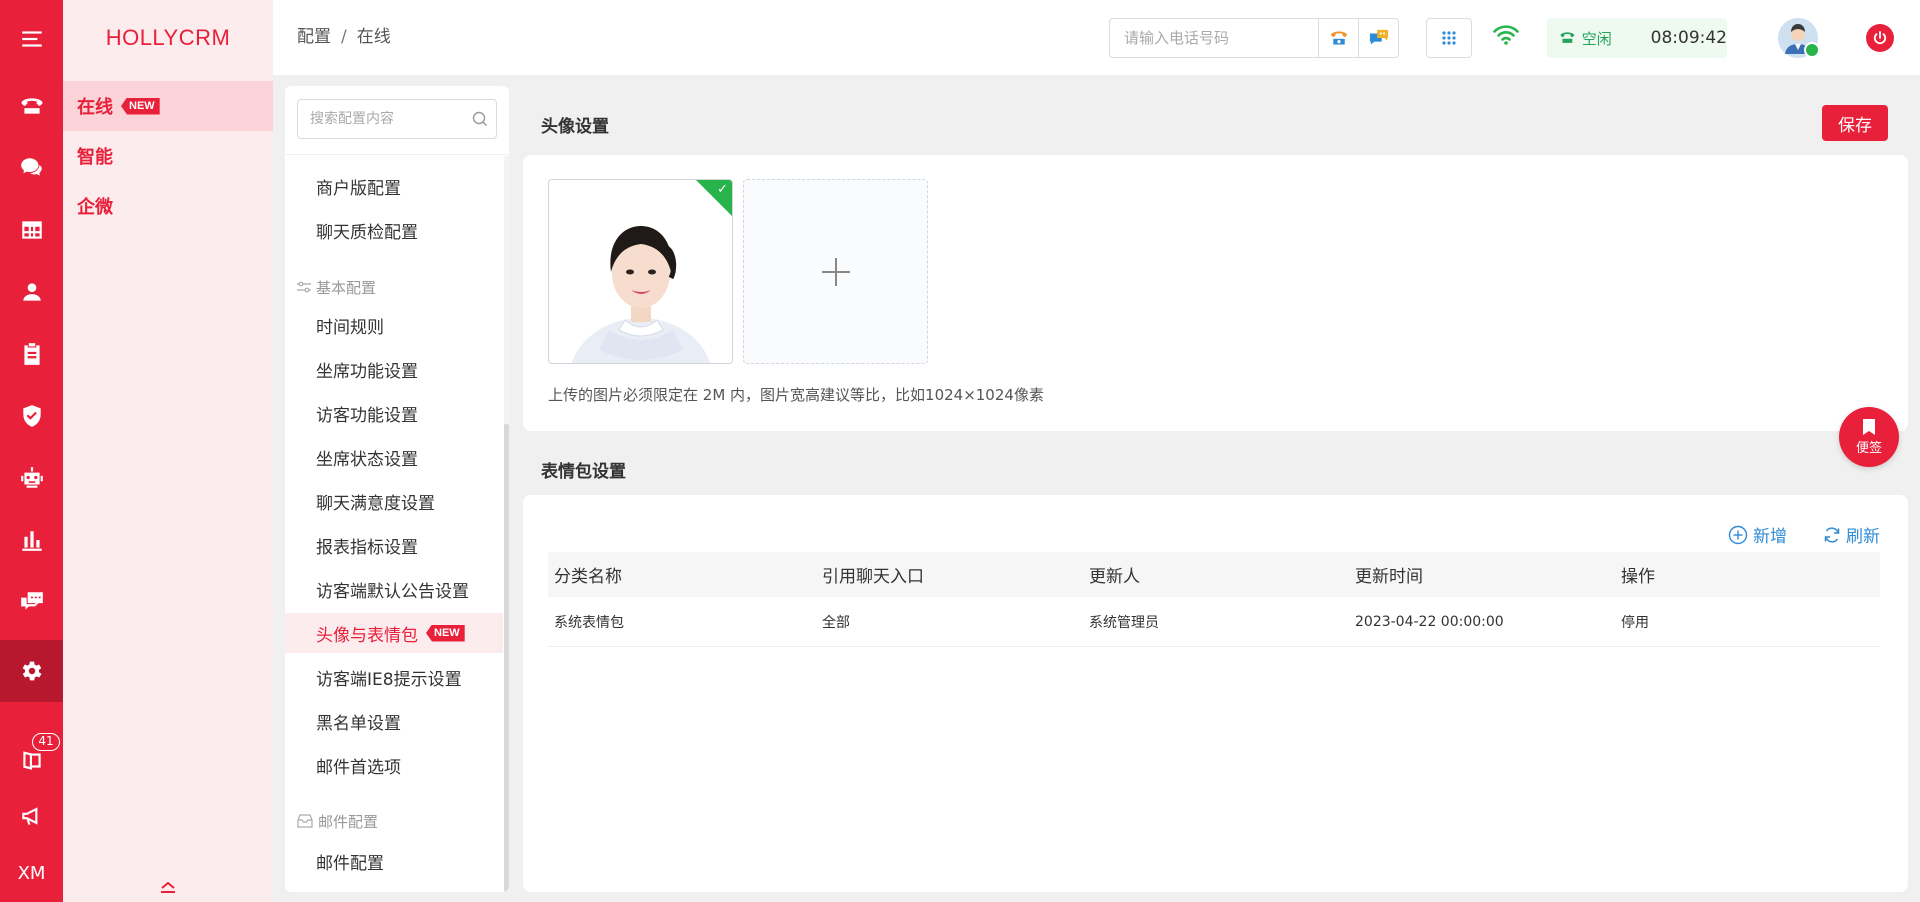 This screenshot has width=1920, height=902. Describe the element at coordinates (394, 325) in the screenshot. I see `config-item: 时间规则` at that location.